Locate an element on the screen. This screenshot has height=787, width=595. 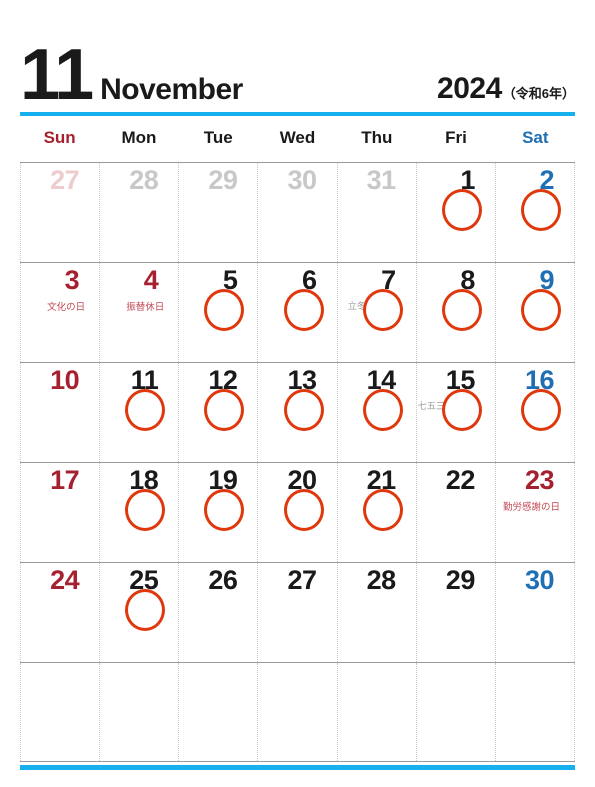
day-cell-16: 16 is located at coordinates (535, 412).